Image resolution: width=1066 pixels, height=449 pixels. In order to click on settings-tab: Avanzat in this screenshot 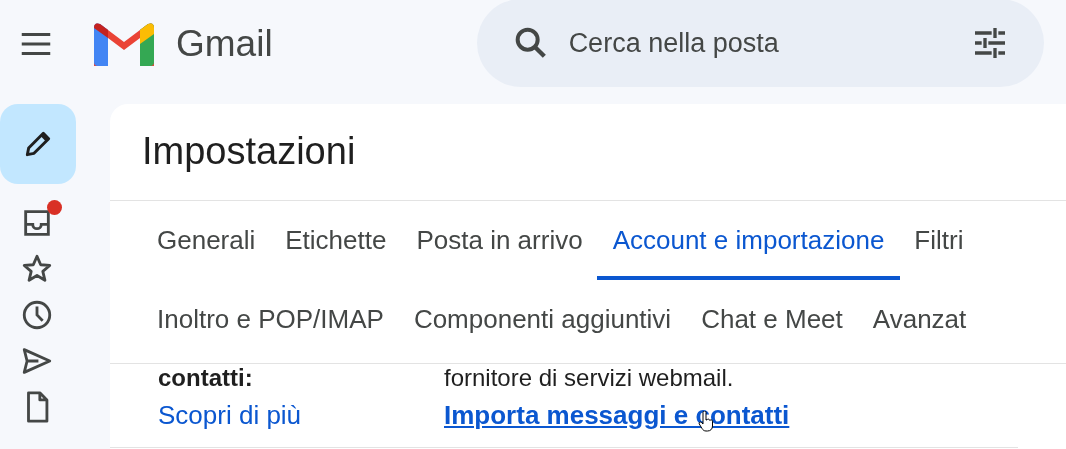, I will do `click(919, 321)`.